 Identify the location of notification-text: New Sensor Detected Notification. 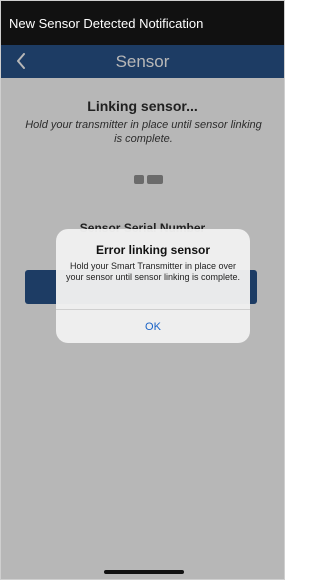
(106, 23).